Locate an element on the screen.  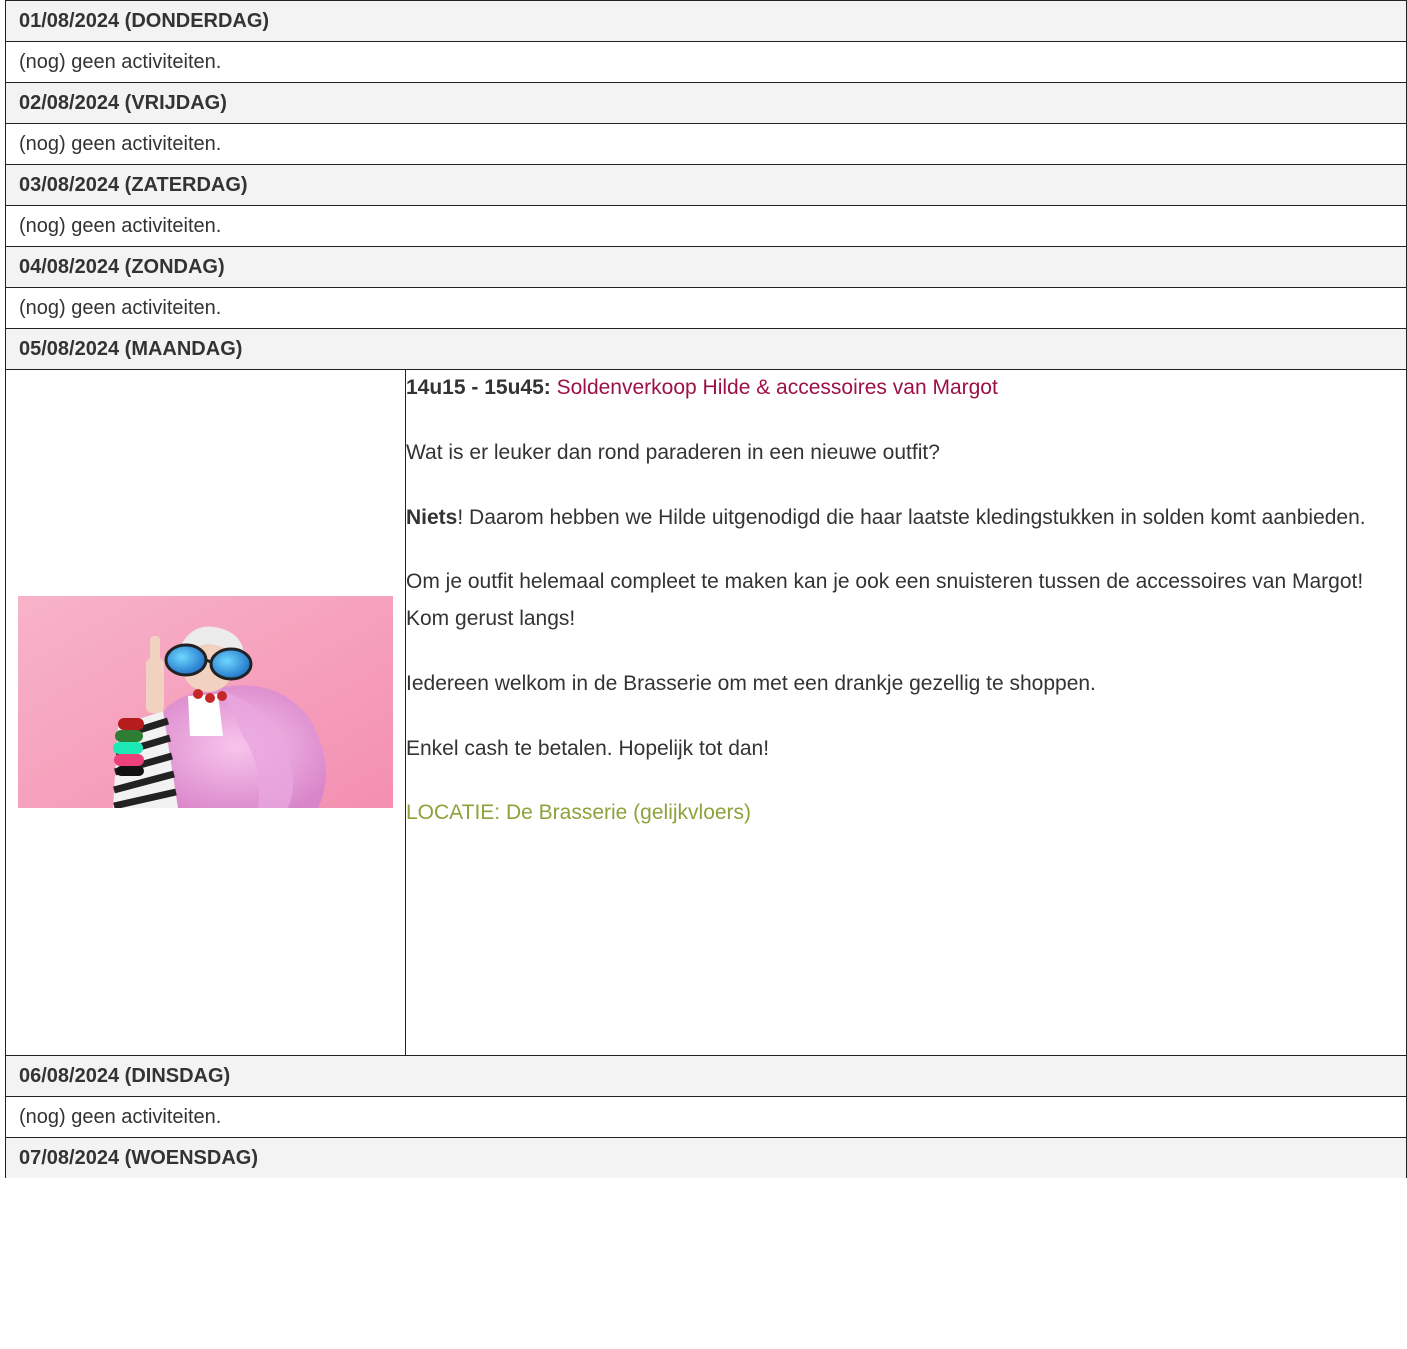
event-image-cell is located at coordinates (205, 712).